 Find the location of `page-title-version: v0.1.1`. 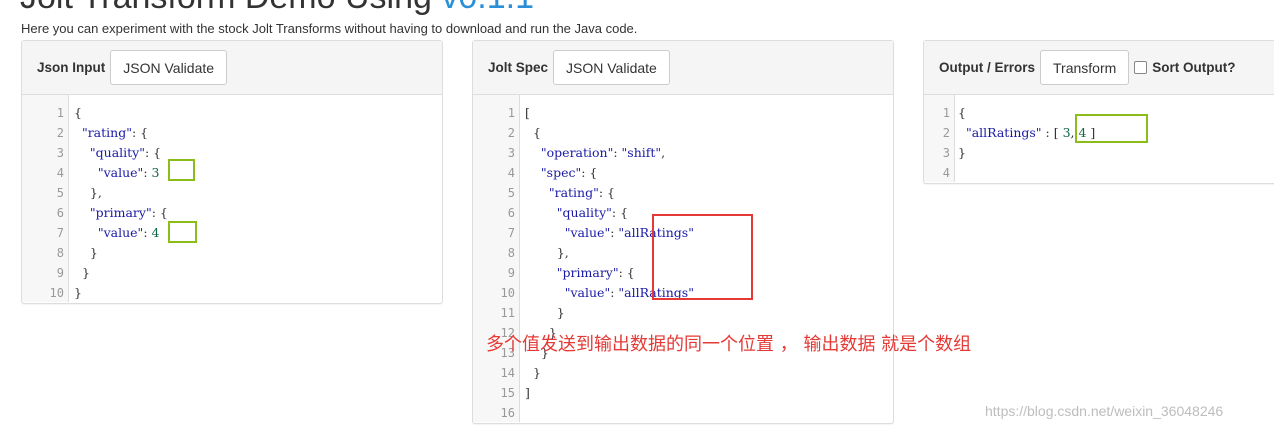

page-title-version: v0.1.1 is located at coordinates (487, 8).